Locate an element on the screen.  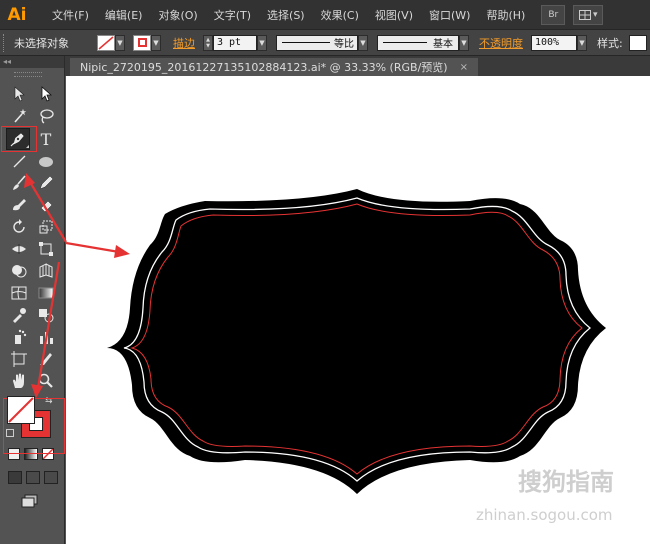
slice-icon is located at coordinates (46, 359).